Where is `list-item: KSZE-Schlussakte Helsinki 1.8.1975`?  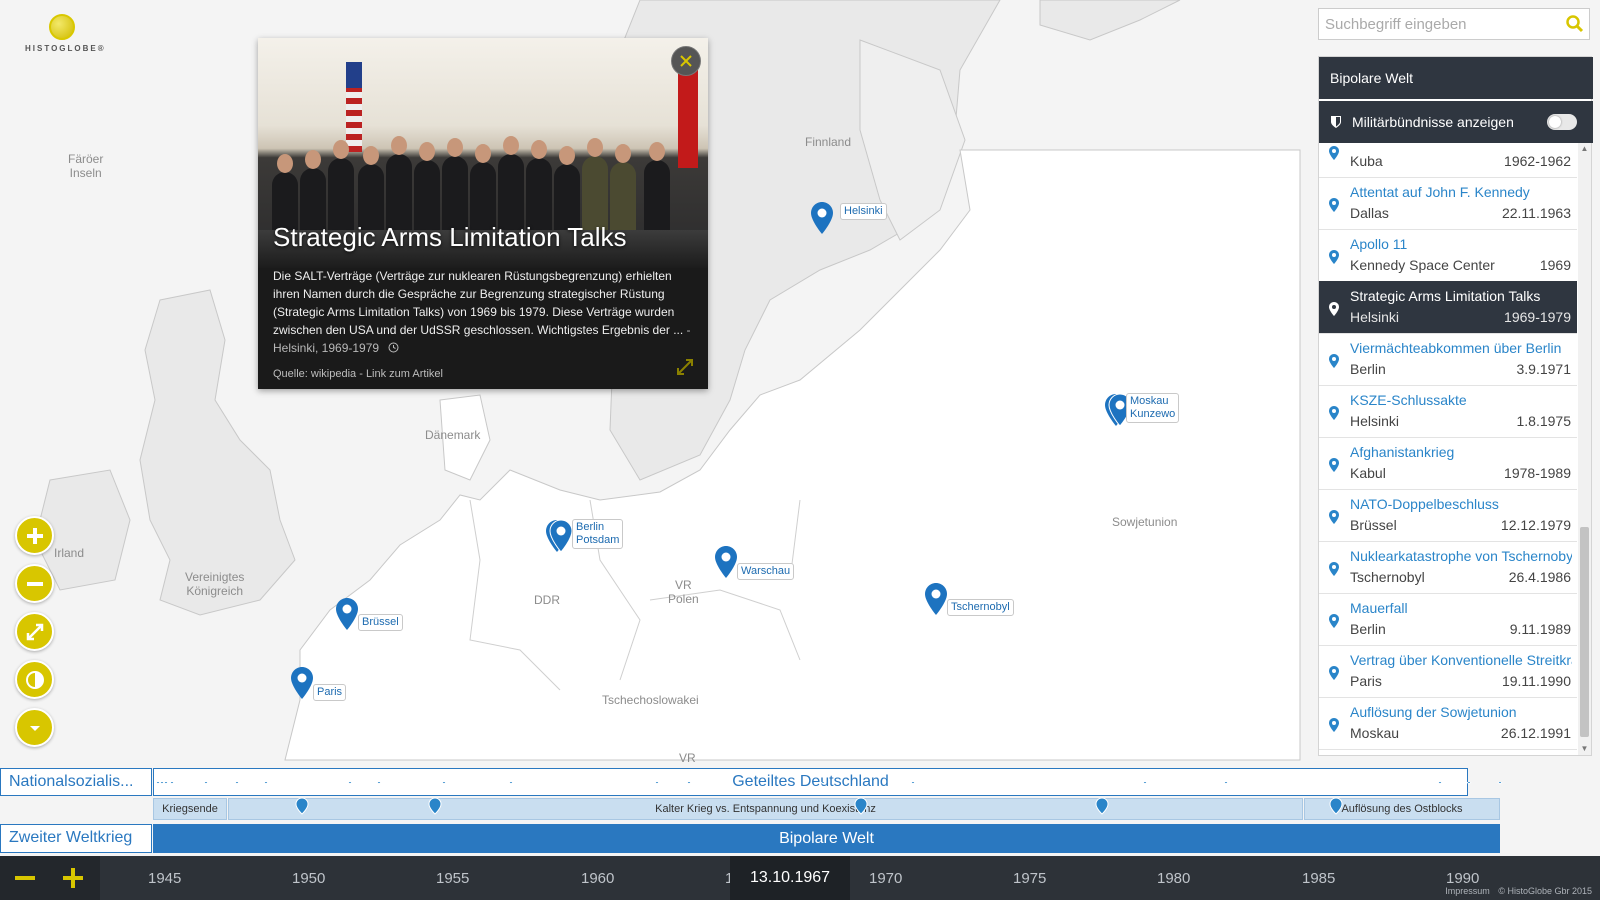 list-item: KSZE-Schlussakte Helsinki 1.8.1975 is located at coordinates (1448, 411).